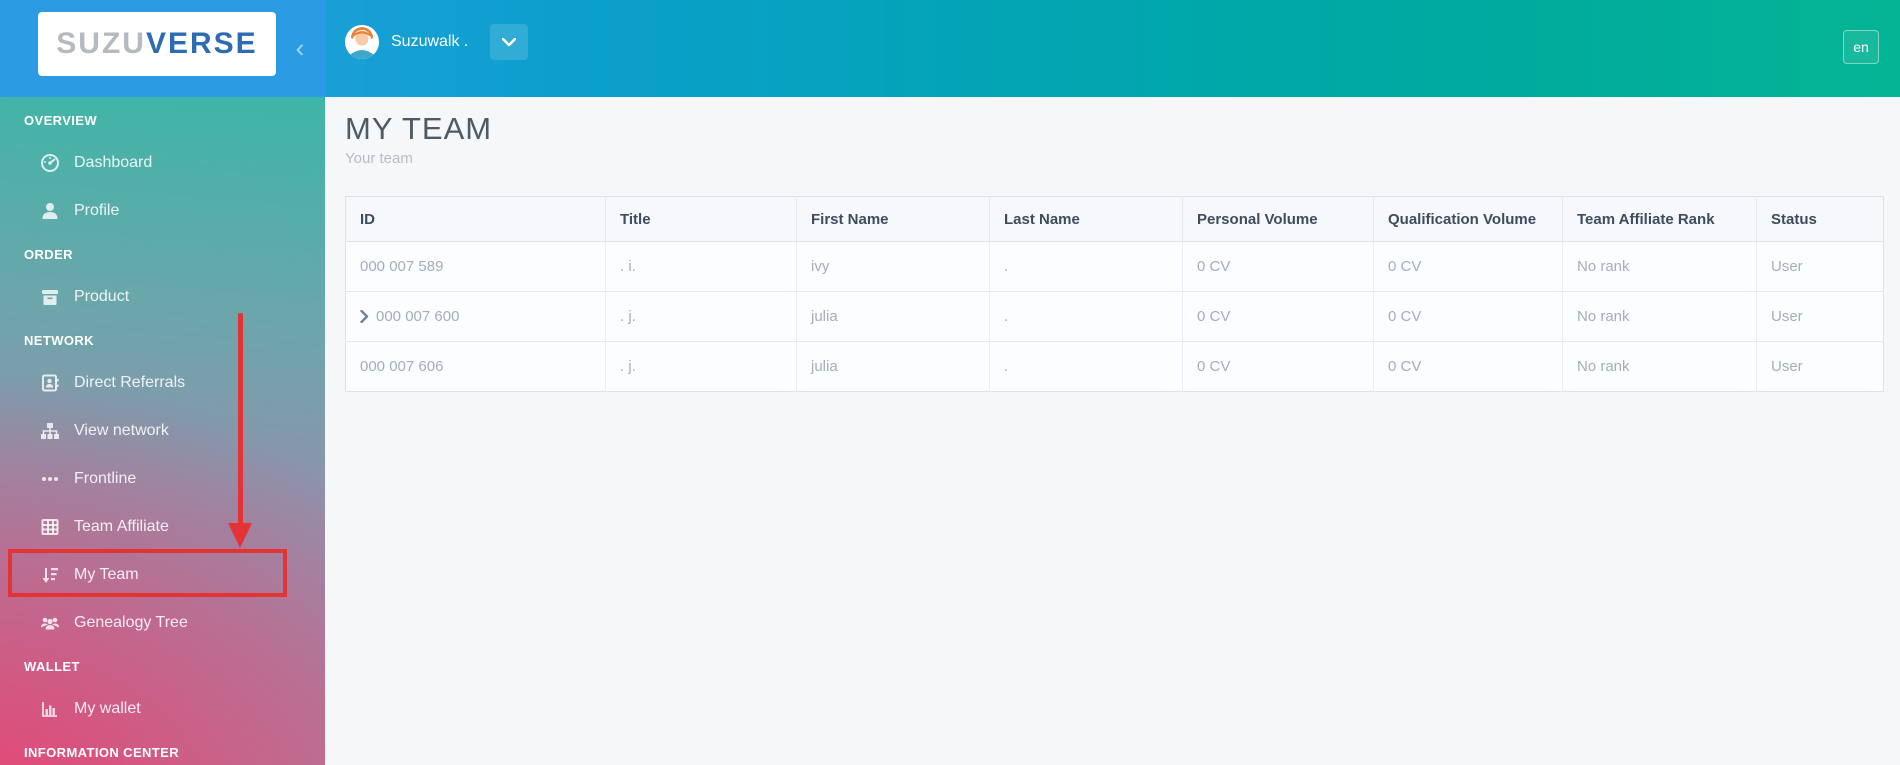  Describe the element at coordinates (50, 383) in the screenshot. I see `address-book-icon` at that location.